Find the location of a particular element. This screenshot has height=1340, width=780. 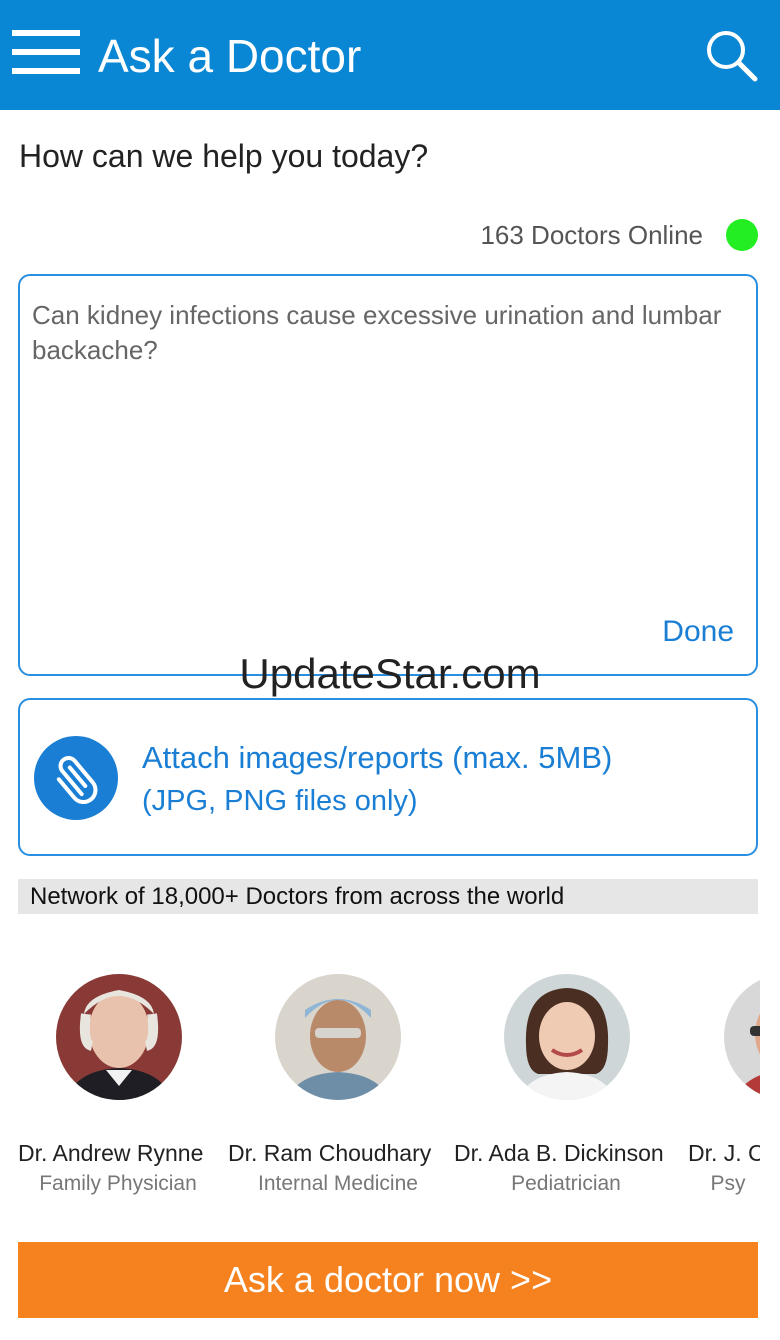

doctor-specialty: Psy is located at coordinates (728, 1183).